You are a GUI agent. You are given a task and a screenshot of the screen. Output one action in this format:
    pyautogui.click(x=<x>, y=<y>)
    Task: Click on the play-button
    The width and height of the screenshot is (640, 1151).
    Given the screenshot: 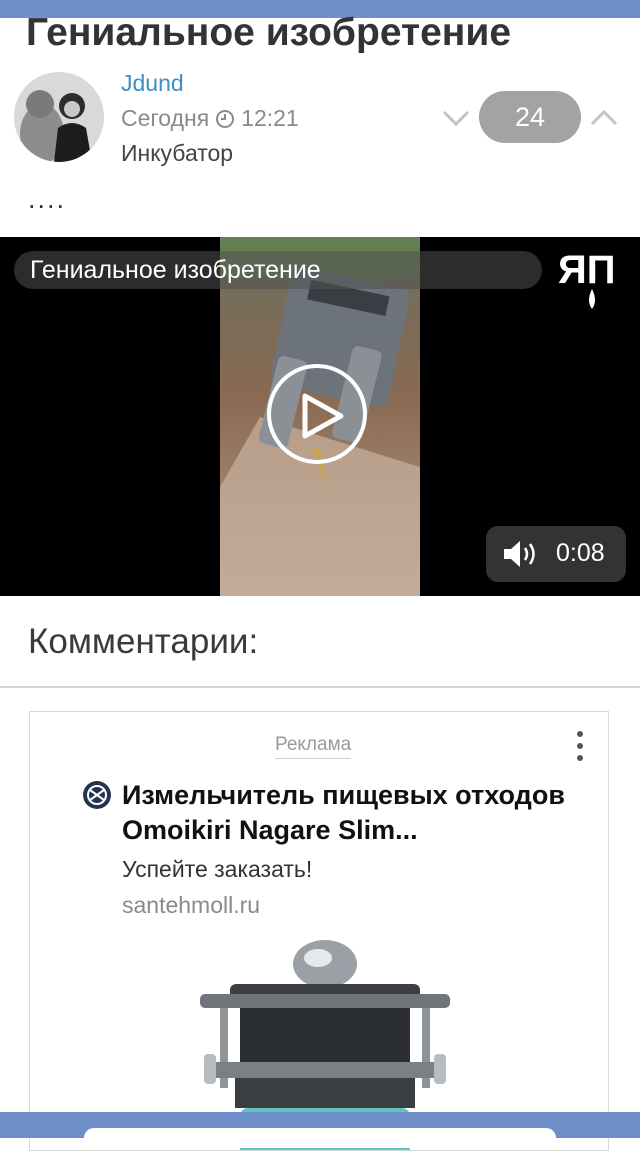 What is the action you would take?
    pyautogui.click(x=317, y=414)
    